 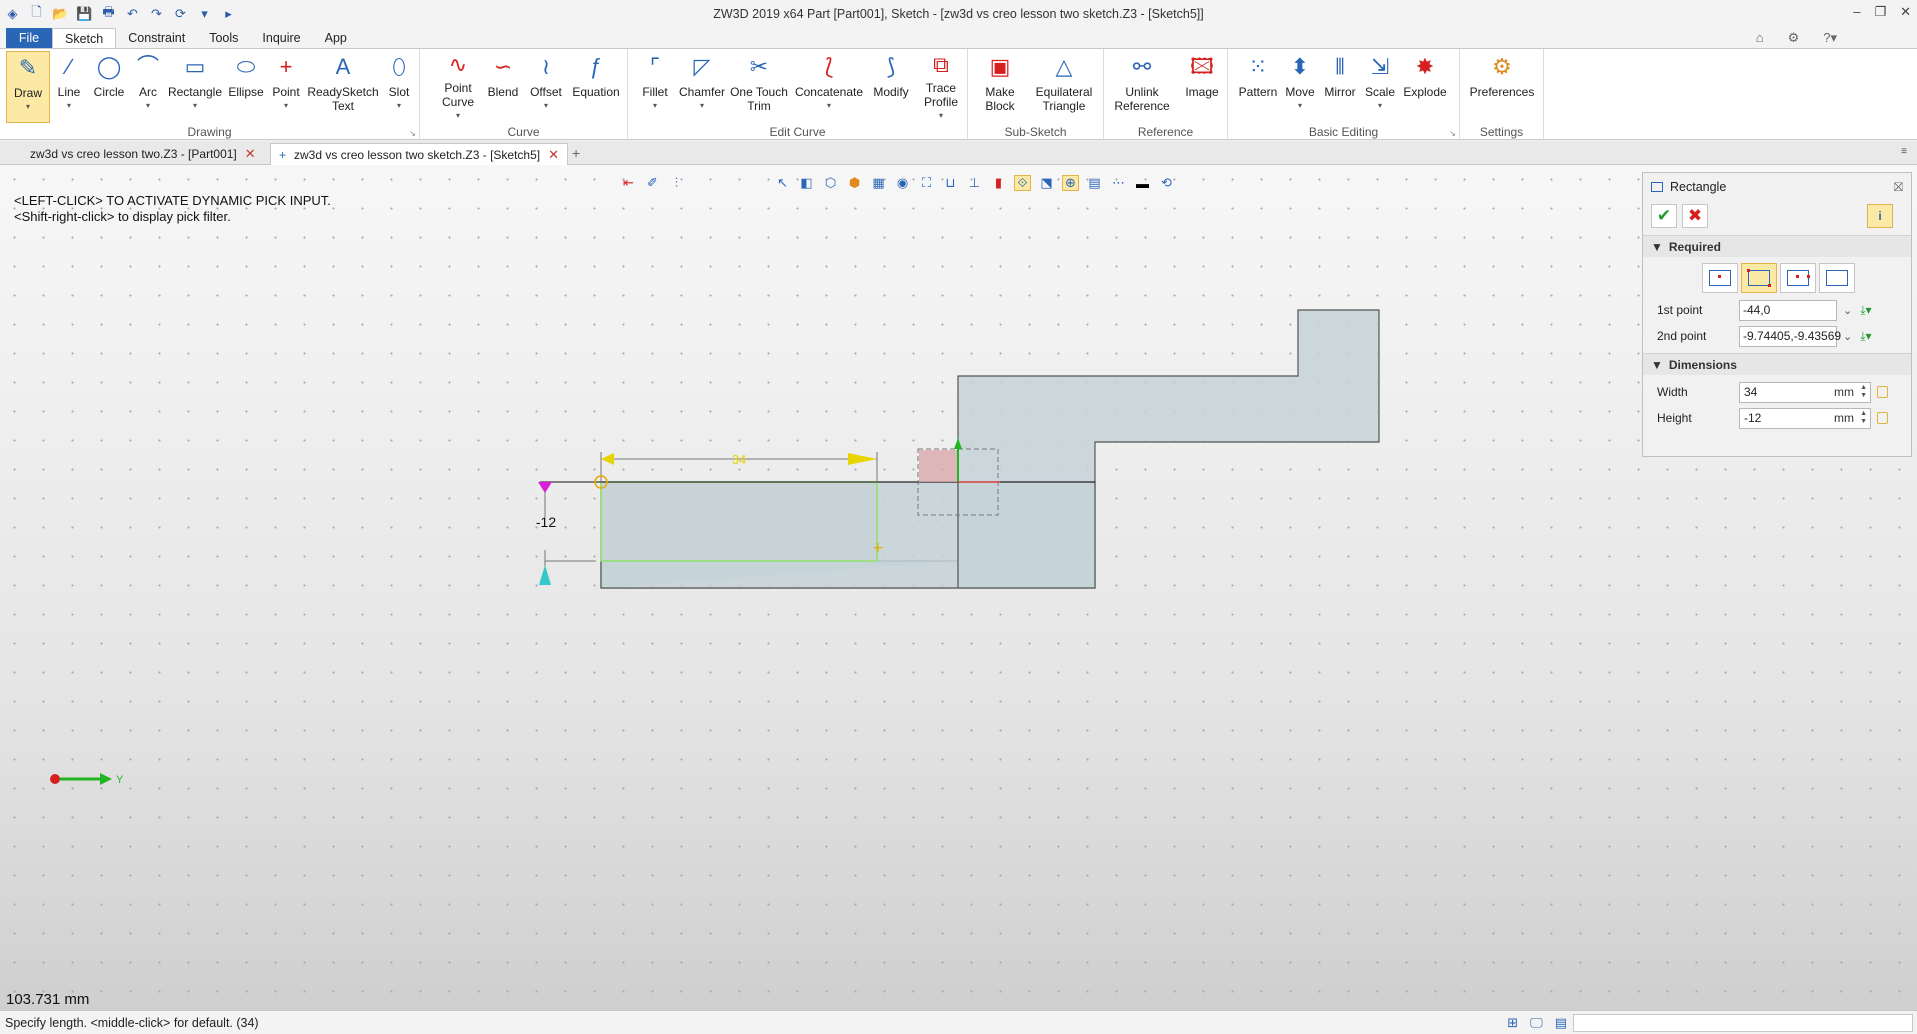 I want to click on ribbon-group-label-settings: Settings, so click(x=1501, y=132).